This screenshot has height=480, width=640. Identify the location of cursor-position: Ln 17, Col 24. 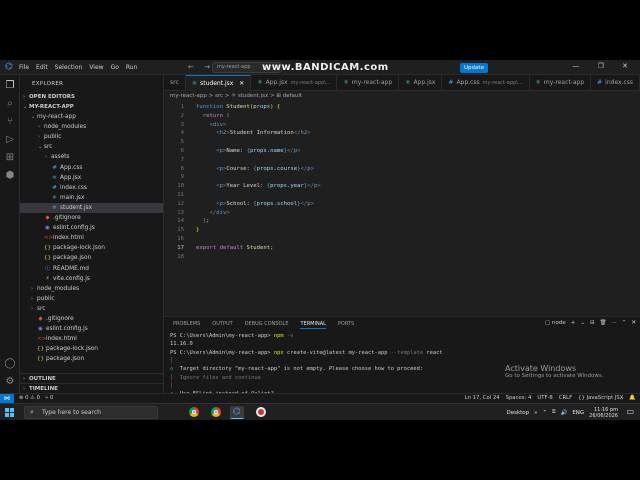
(482, 398).